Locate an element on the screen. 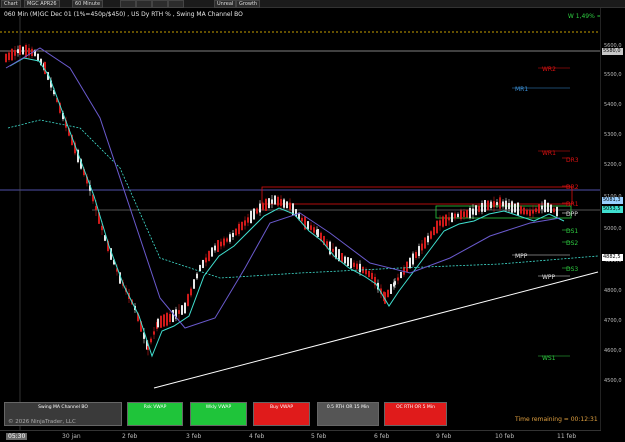  price-label-blue: 5081,3 is located at coordinates (612, 200).